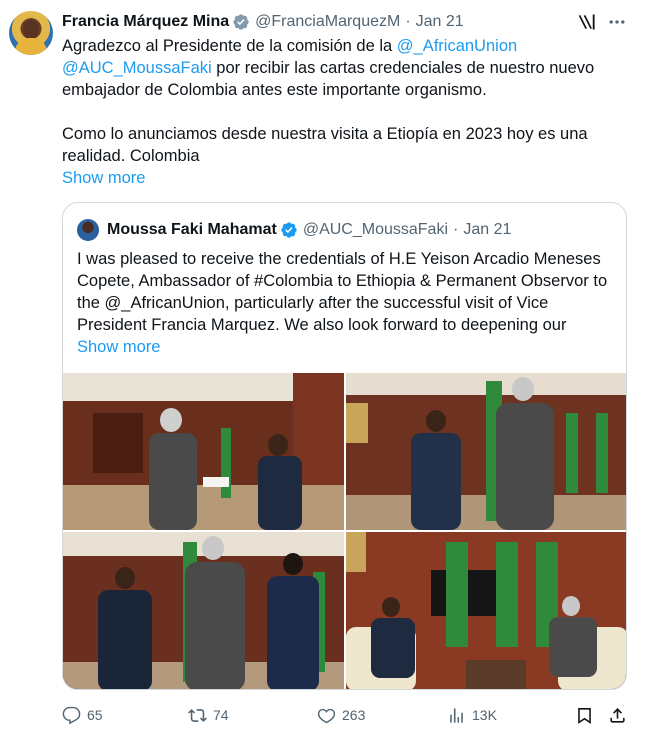  I want to click on views-count: 13K, so click(484, 715).